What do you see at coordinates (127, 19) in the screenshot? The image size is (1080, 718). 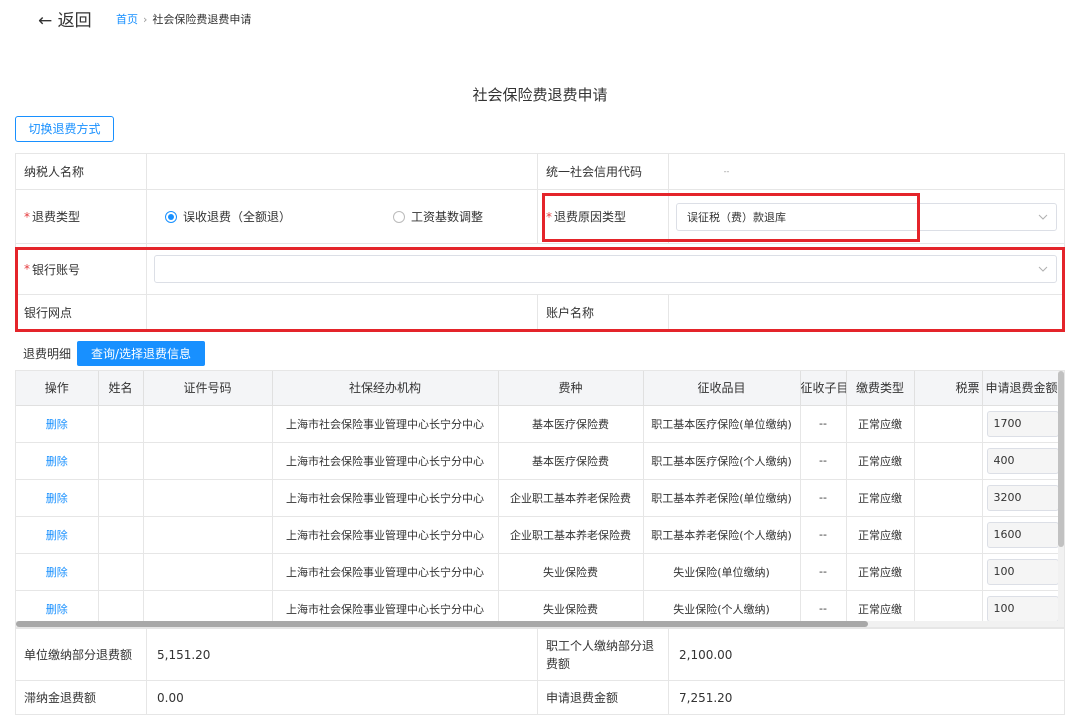 I see `breadcrumb-home: 首页` at bounding box center [127, 19].